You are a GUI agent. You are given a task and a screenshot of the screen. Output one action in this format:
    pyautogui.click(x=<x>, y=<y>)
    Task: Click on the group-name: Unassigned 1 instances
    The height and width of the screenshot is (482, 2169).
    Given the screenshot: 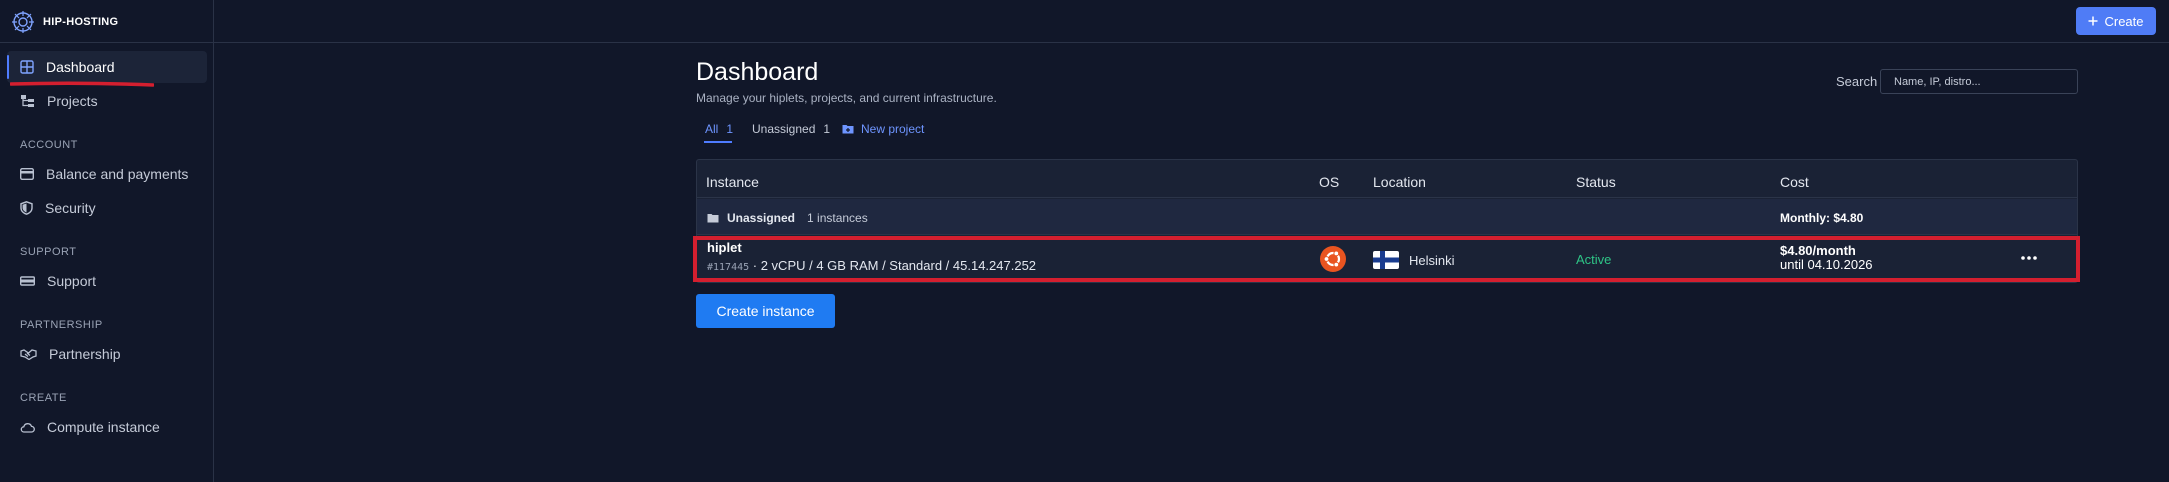 What is the action you would take?
    pyautogui.click(x=787, y=218)
    